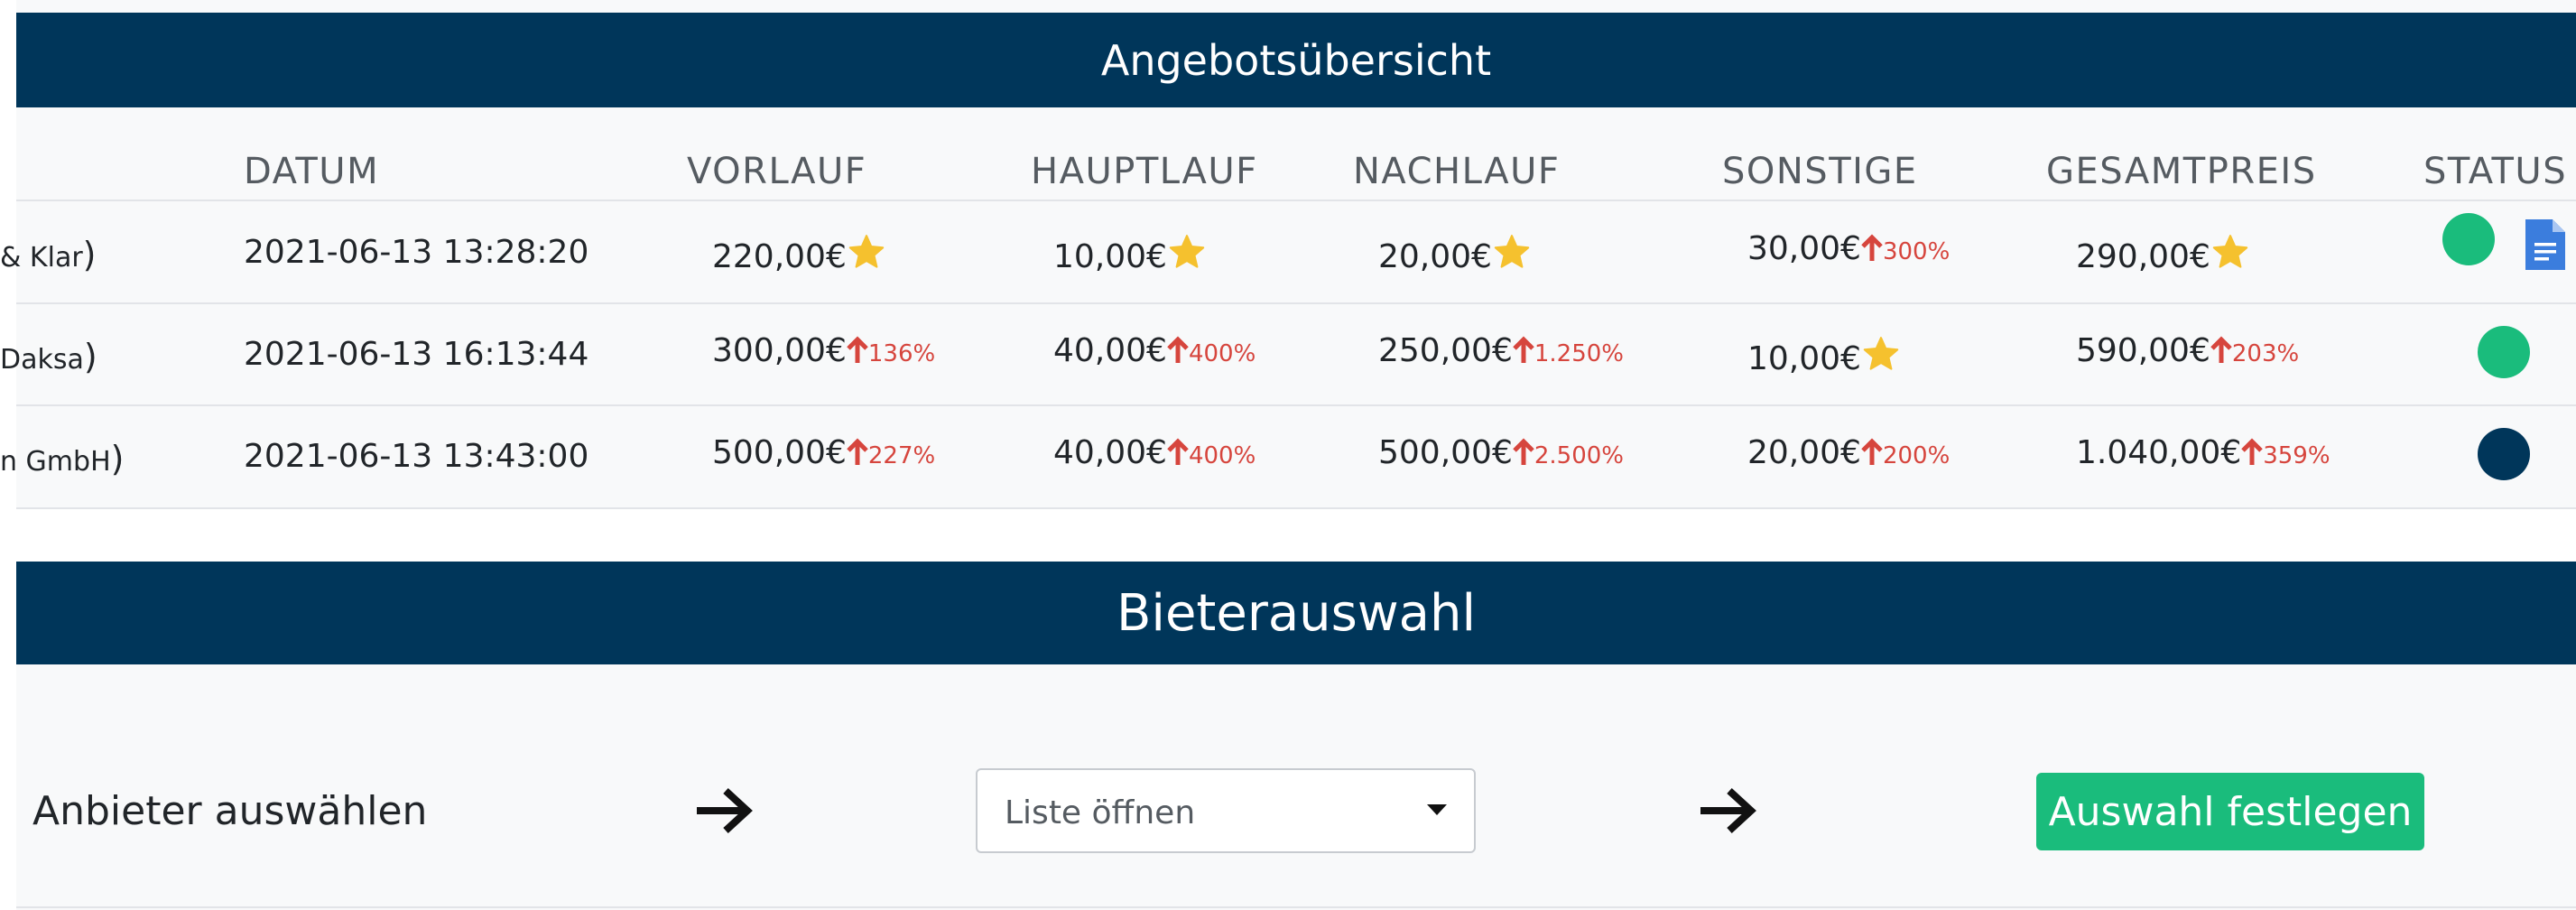 The image size is (2576, 910). What do you see at coordinates (417, 457) in the screenshot?
I see `date-cell: 2021-06-13 13:43:00` at bounding box center [417, 457].